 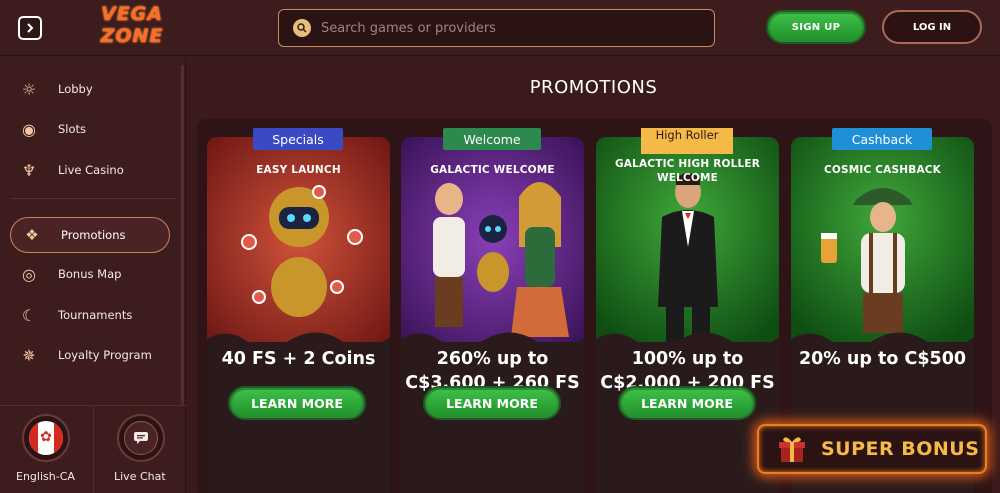 I want to click on chat-bubble-icon, so click(x=141, y=438).